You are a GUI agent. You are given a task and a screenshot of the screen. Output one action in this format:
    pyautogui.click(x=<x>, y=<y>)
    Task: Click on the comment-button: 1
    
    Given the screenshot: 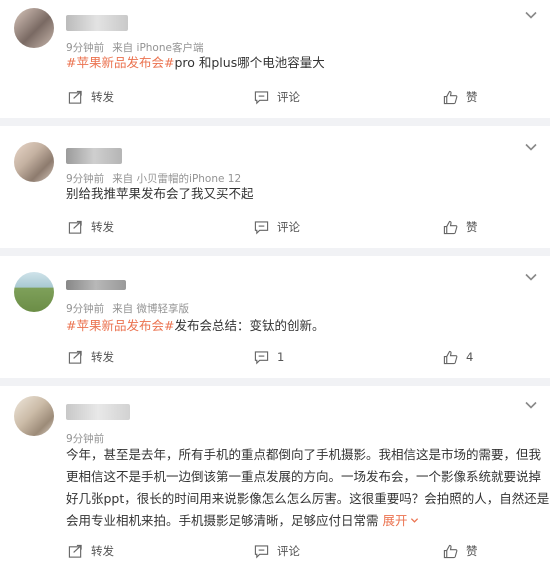 What is the action you would take?
    pyautogui.click(x=269, y=357)
    